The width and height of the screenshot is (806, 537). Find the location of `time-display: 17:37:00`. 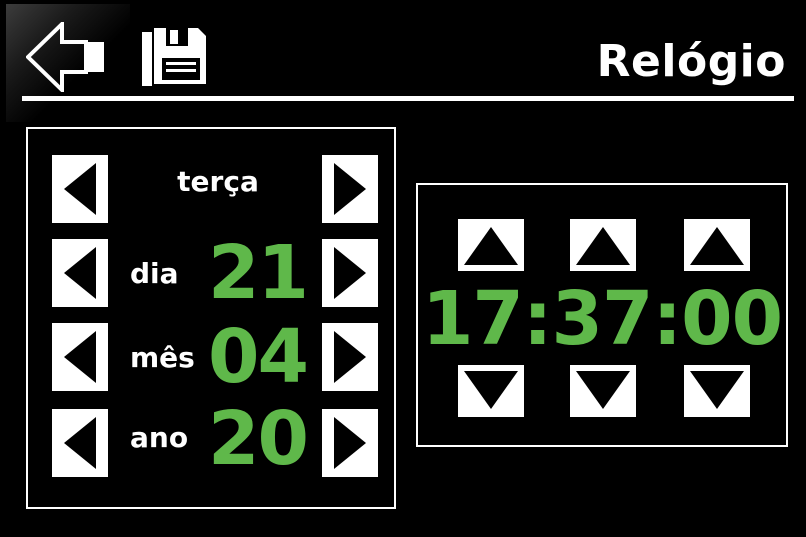

time-display: 17:37:00 is located at coordinates (602, 319).